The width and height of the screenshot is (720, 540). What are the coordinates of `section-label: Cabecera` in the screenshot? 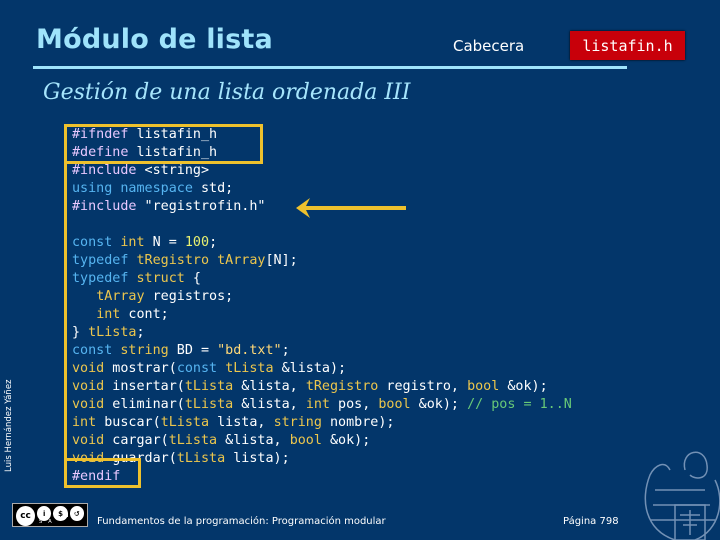 It's located at (489, 46).